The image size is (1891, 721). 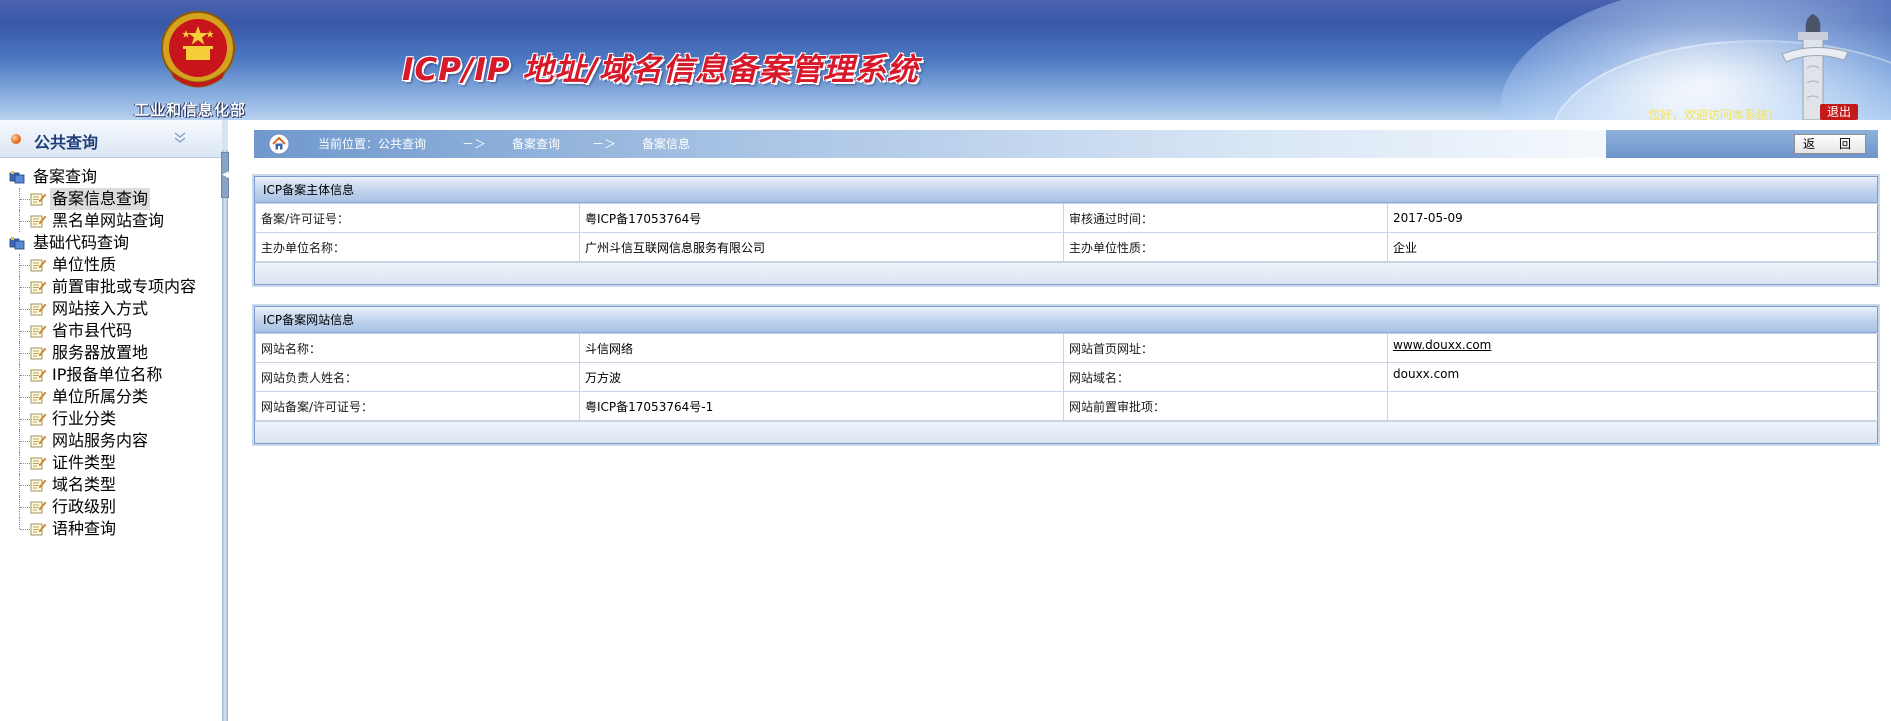 What do you see at coordinates (84, 528) in the screenshot?
I see `sidebar-item-label: 语种查询` at bounding box center [84, 528].